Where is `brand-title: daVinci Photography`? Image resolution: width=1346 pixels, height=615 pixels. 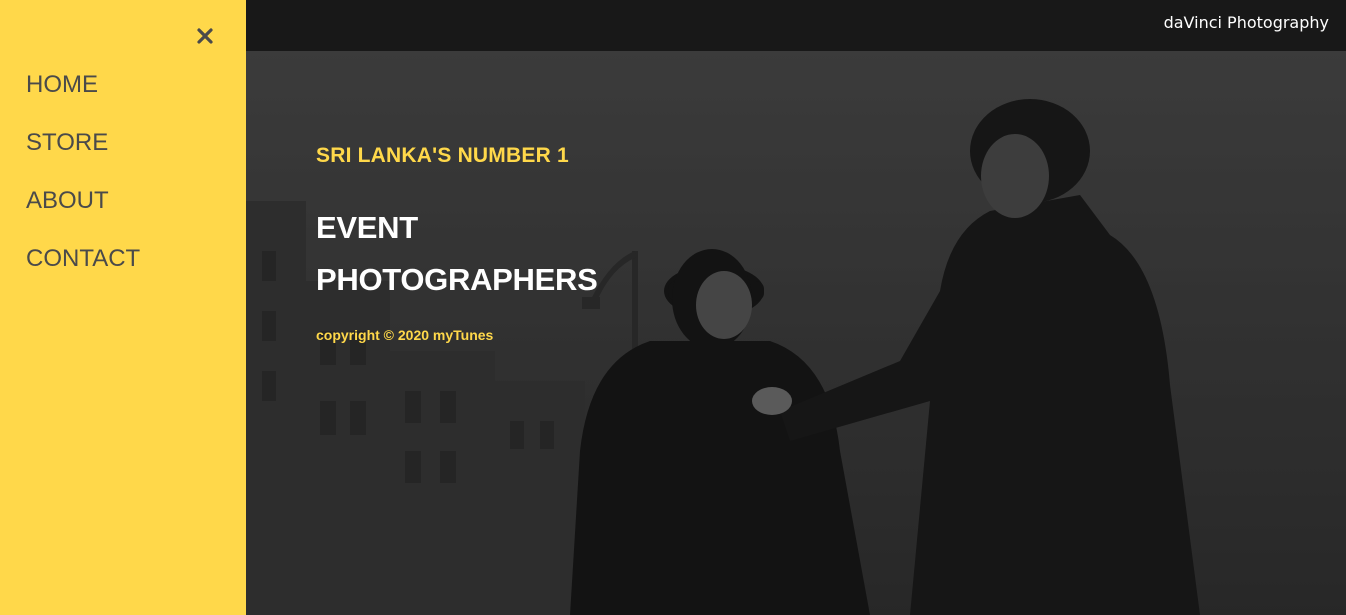
brand-title: daVinci Photography is located at coordinates (1246, 22).